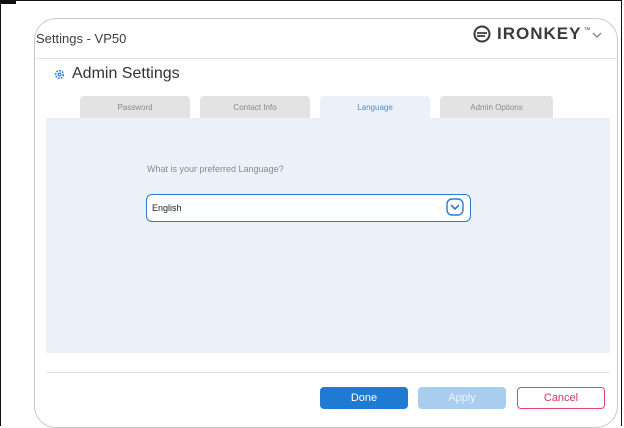 The image size is (624, 428). Describe the element at coordinates (482, 34) in the screenshot. I see `ironkey-logo-icon` at that location.